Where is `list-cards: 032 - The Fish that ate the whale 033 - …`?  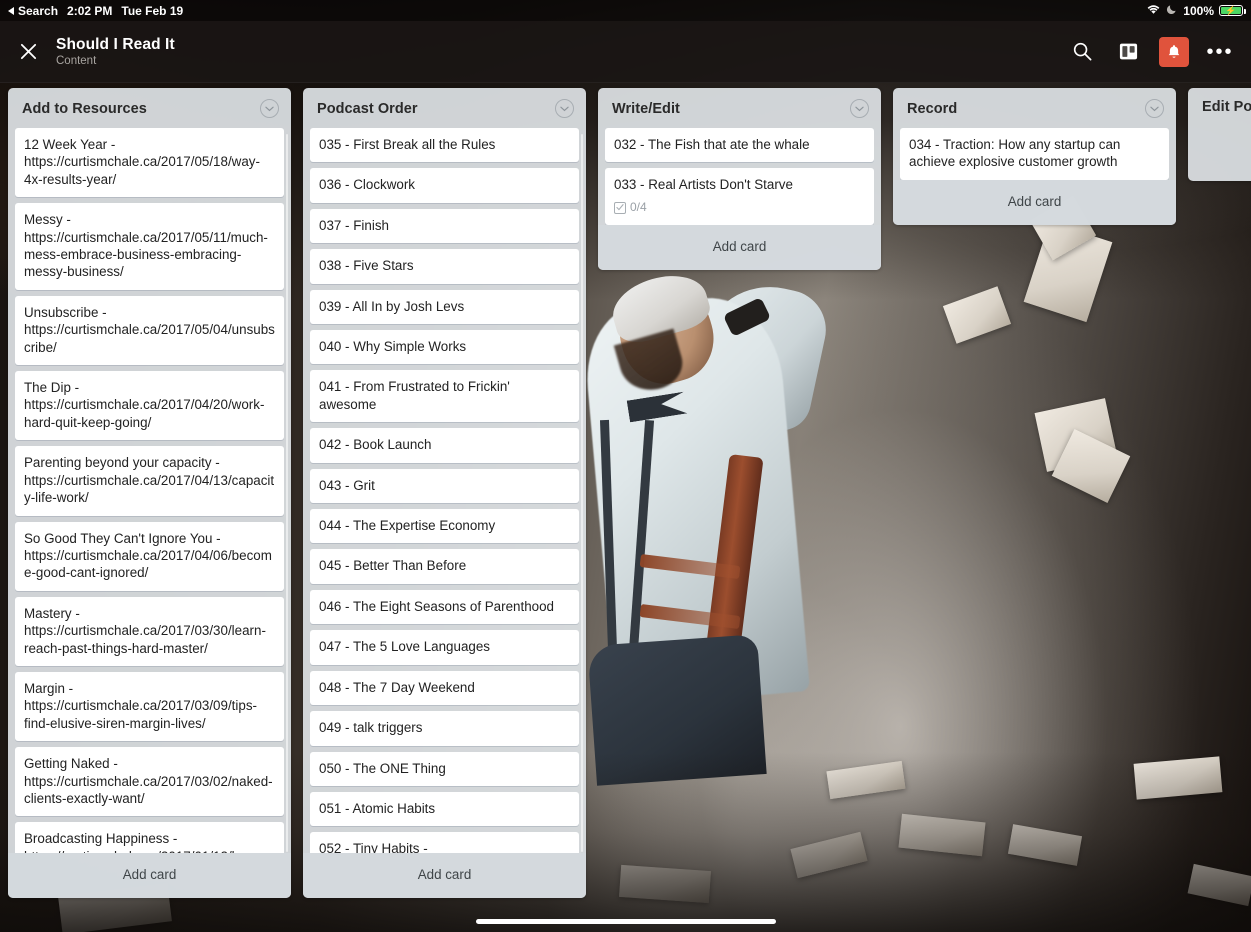 list-cards: 032 - The Fish that ate the whale 033 - … is located at coordinates (739, 177).